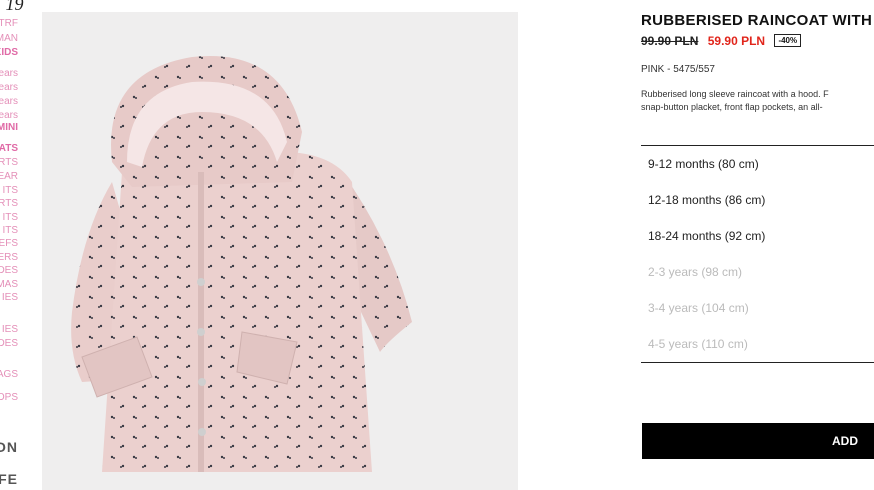  I want to click on menu-item-bodysuits: ITS, so click(10, 231).